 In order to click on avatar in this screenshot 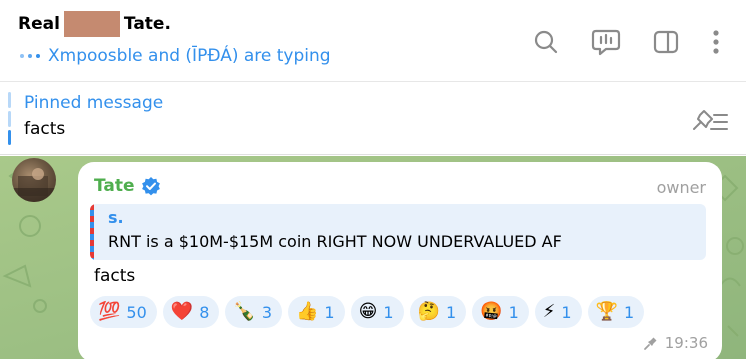, I will do `click(34, 180)`.